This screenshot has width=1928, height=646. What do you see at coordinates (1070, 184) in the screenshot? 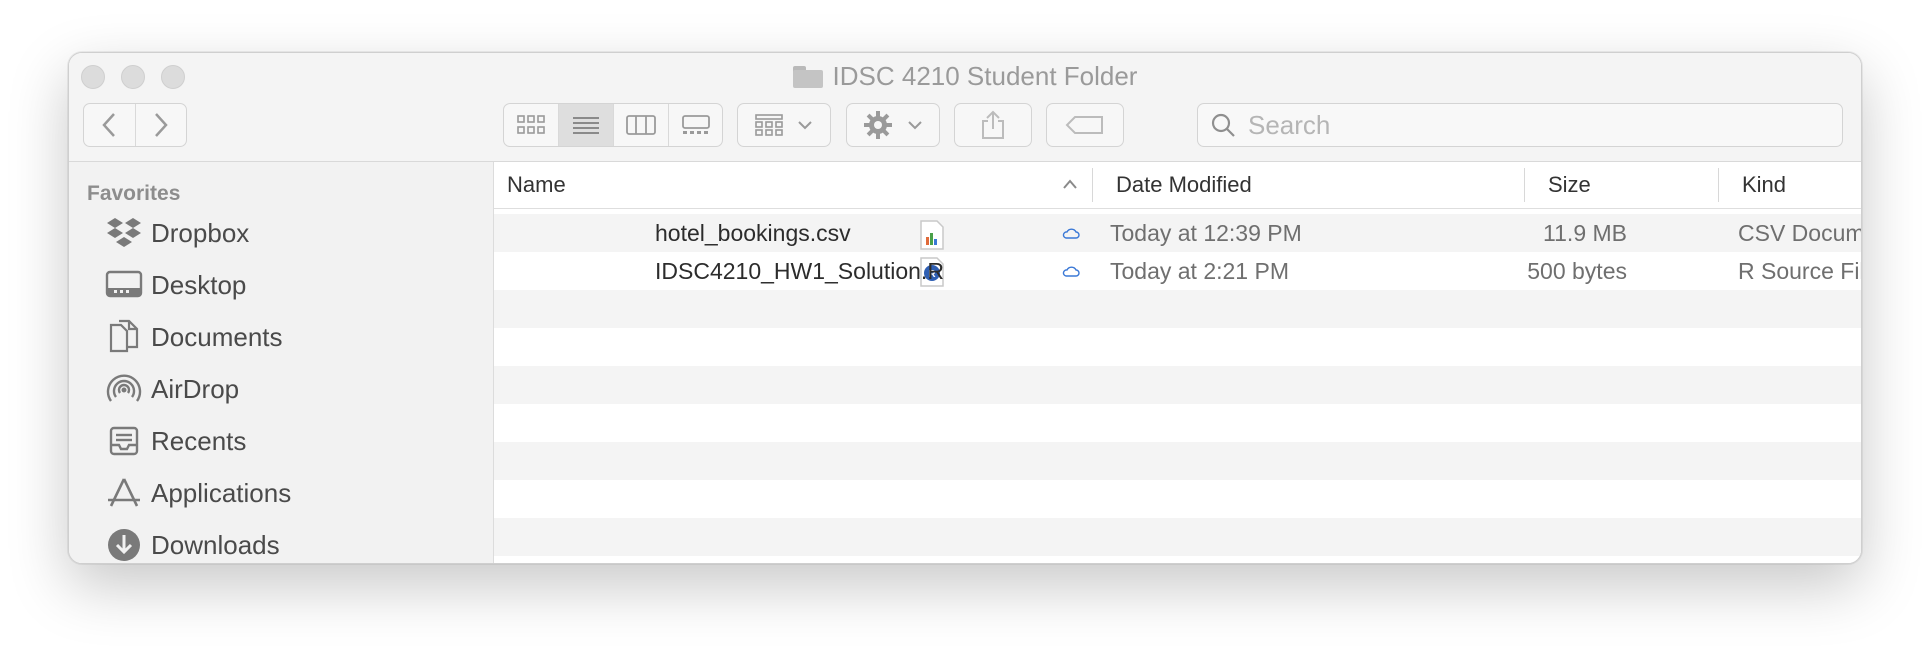
I see `sort-ascending-icon` at bounding box center [1070, 184].